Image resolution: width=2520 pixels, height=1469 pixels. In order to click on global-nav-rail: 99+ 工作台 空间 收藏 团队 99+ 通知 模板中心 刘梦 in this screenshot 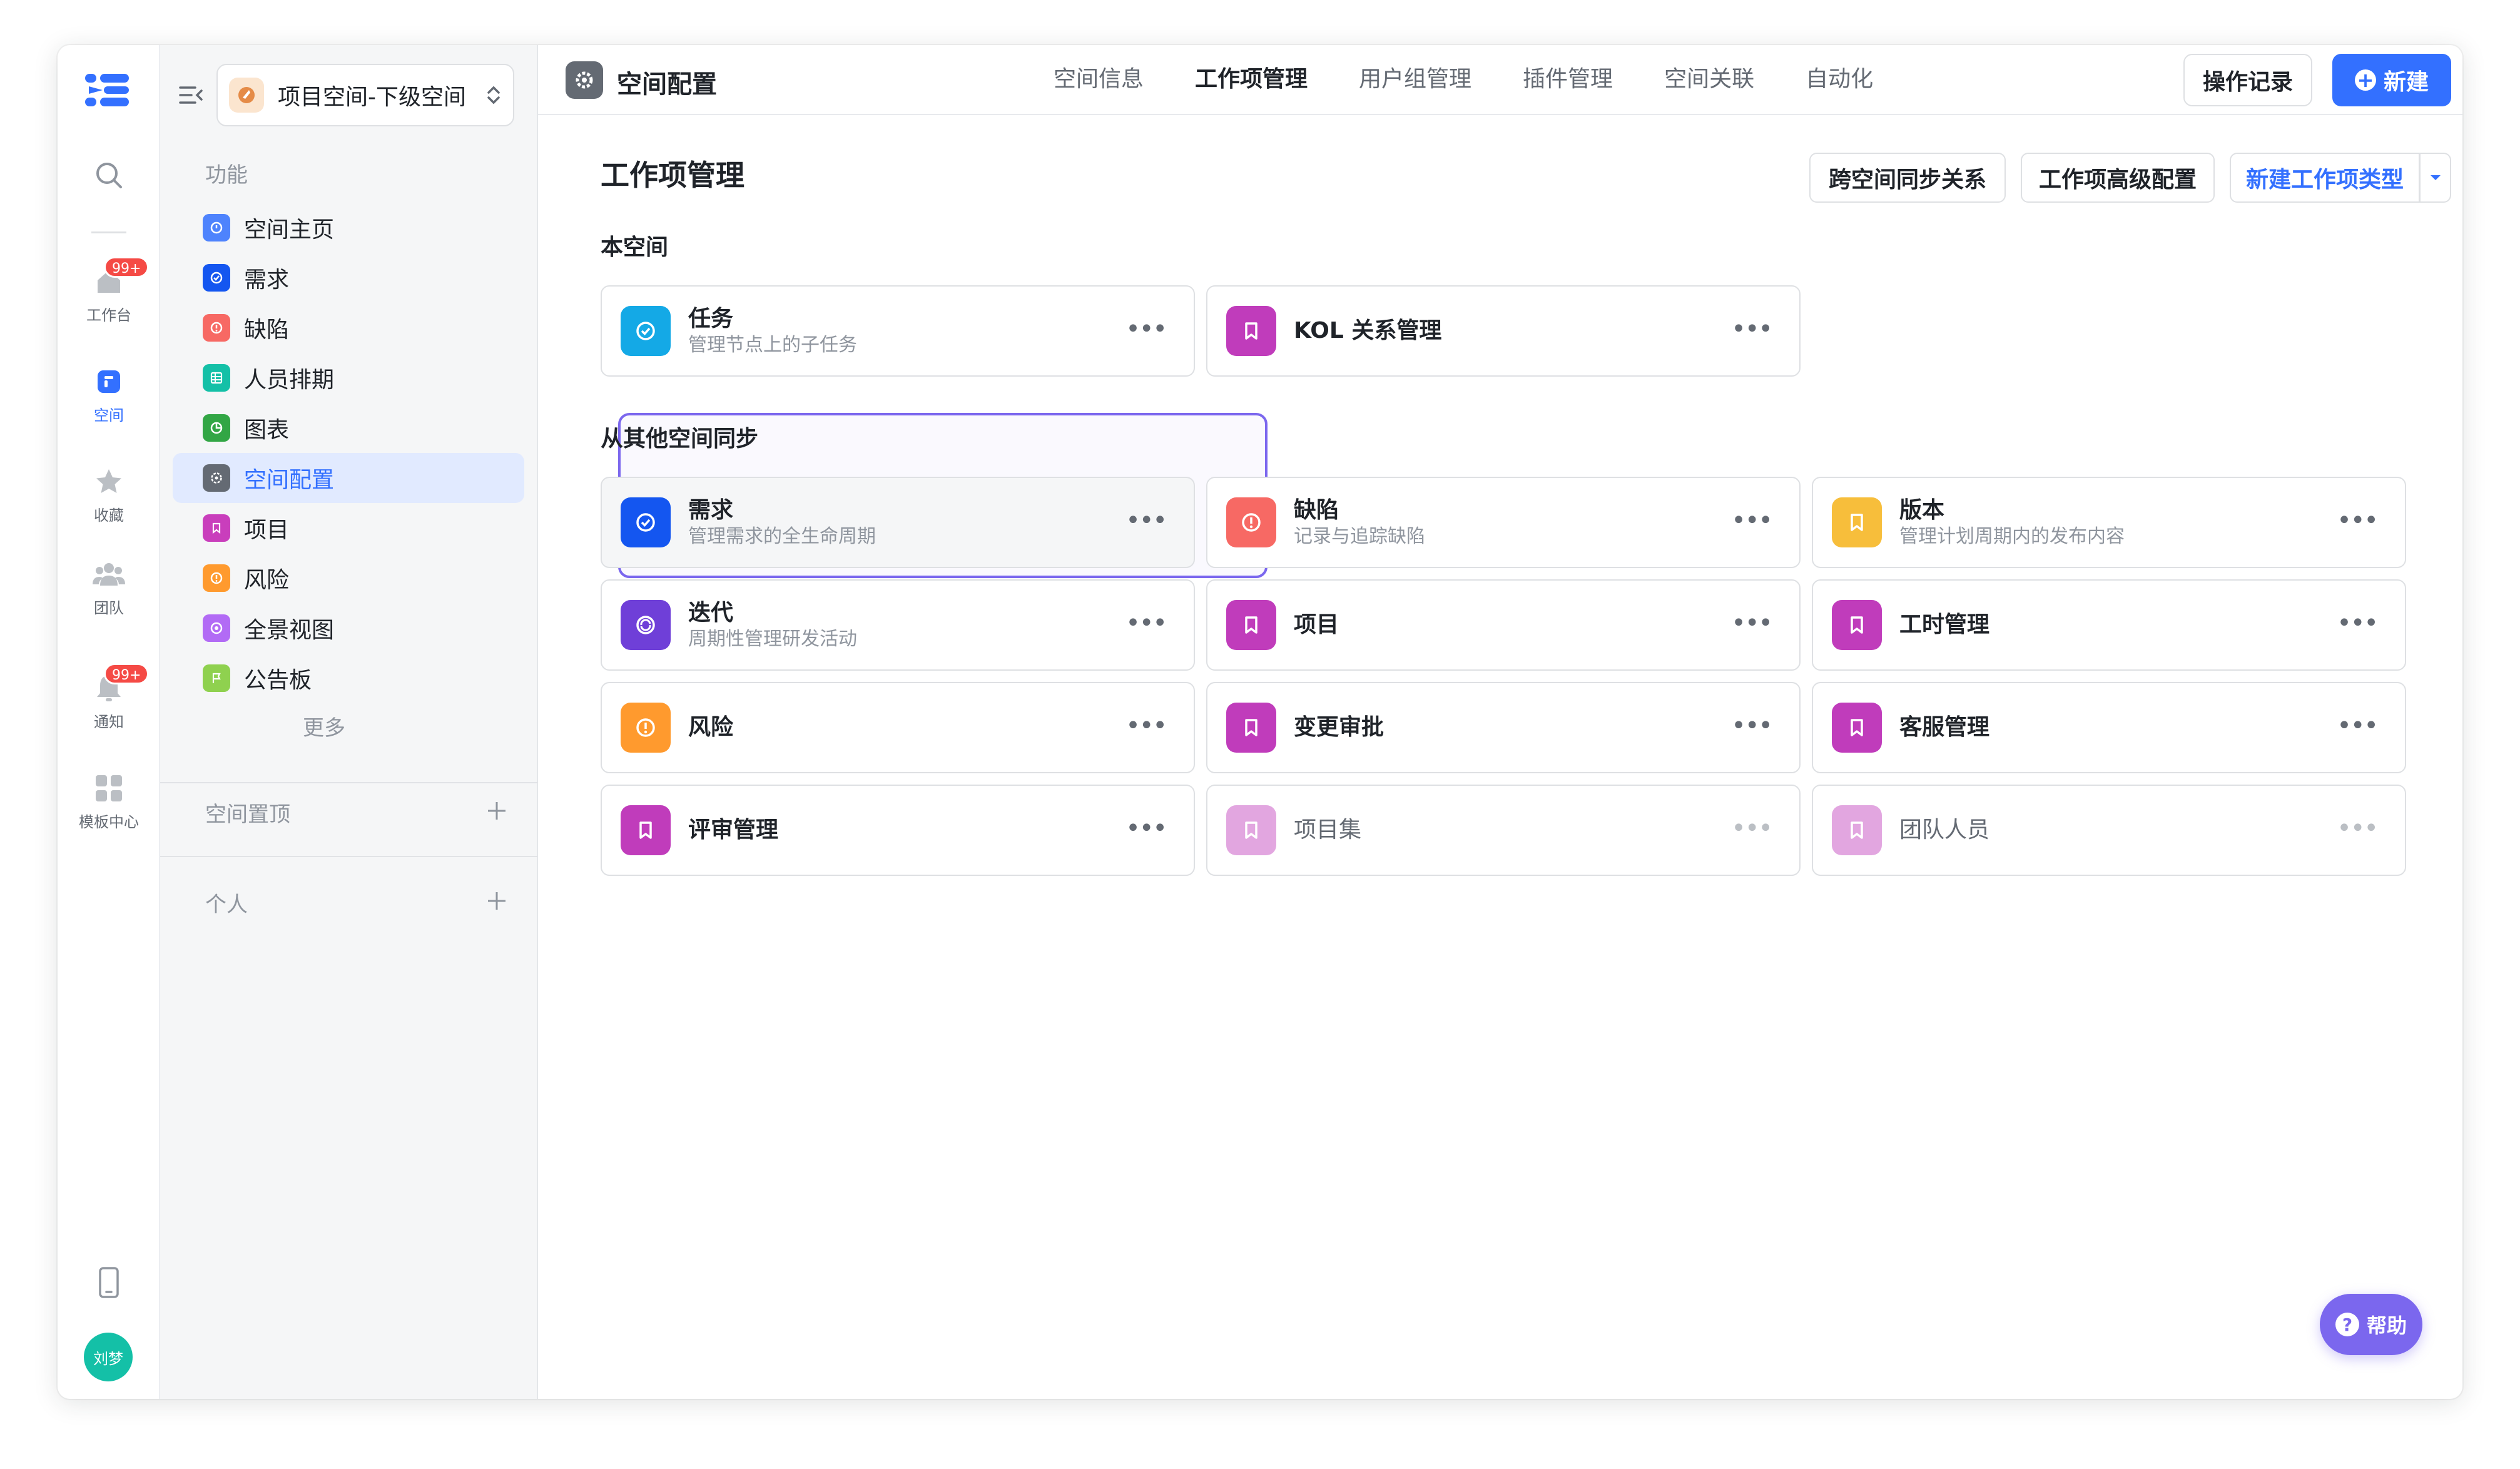, I will do `click(109, 722)`.